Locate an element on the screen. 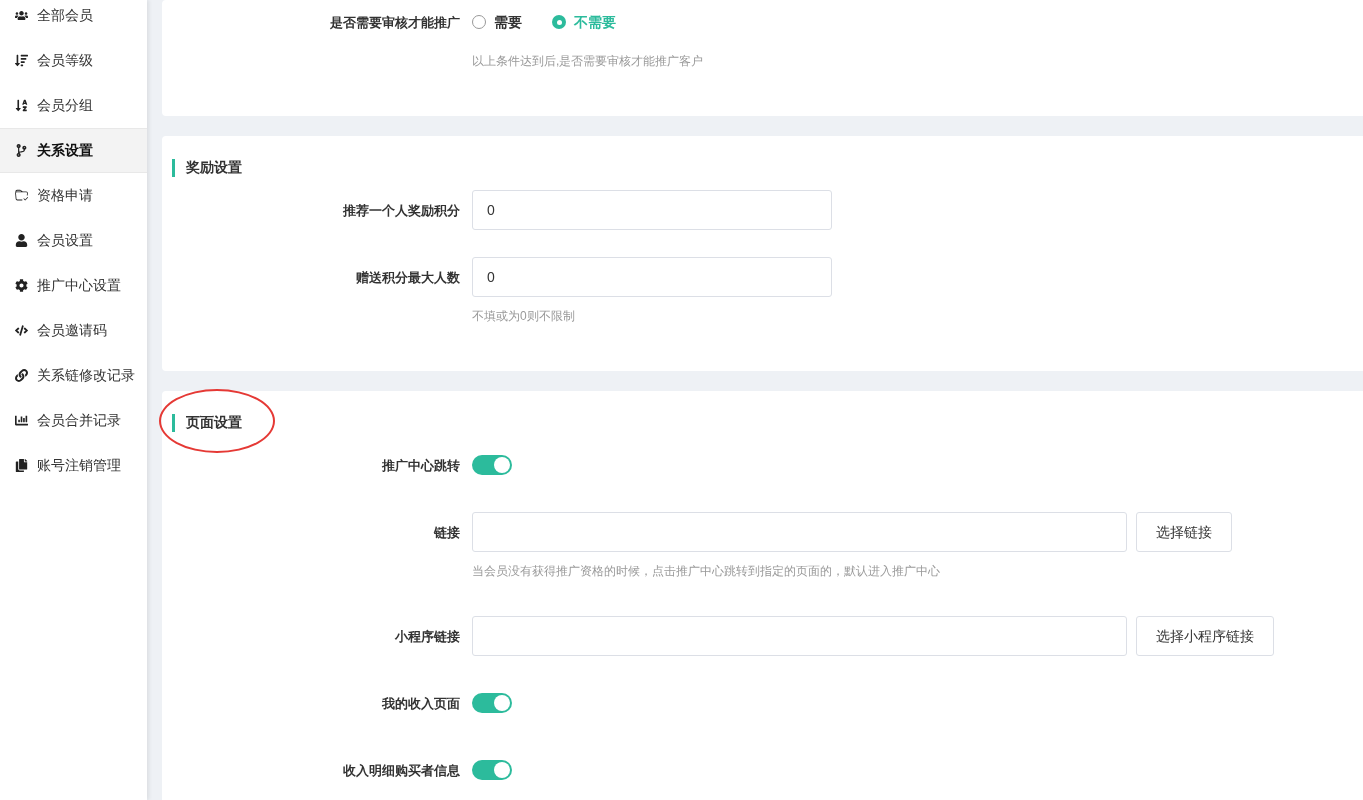 The image size is (1363, 800). radio-checked-icon is located at coordinates (559, 22).